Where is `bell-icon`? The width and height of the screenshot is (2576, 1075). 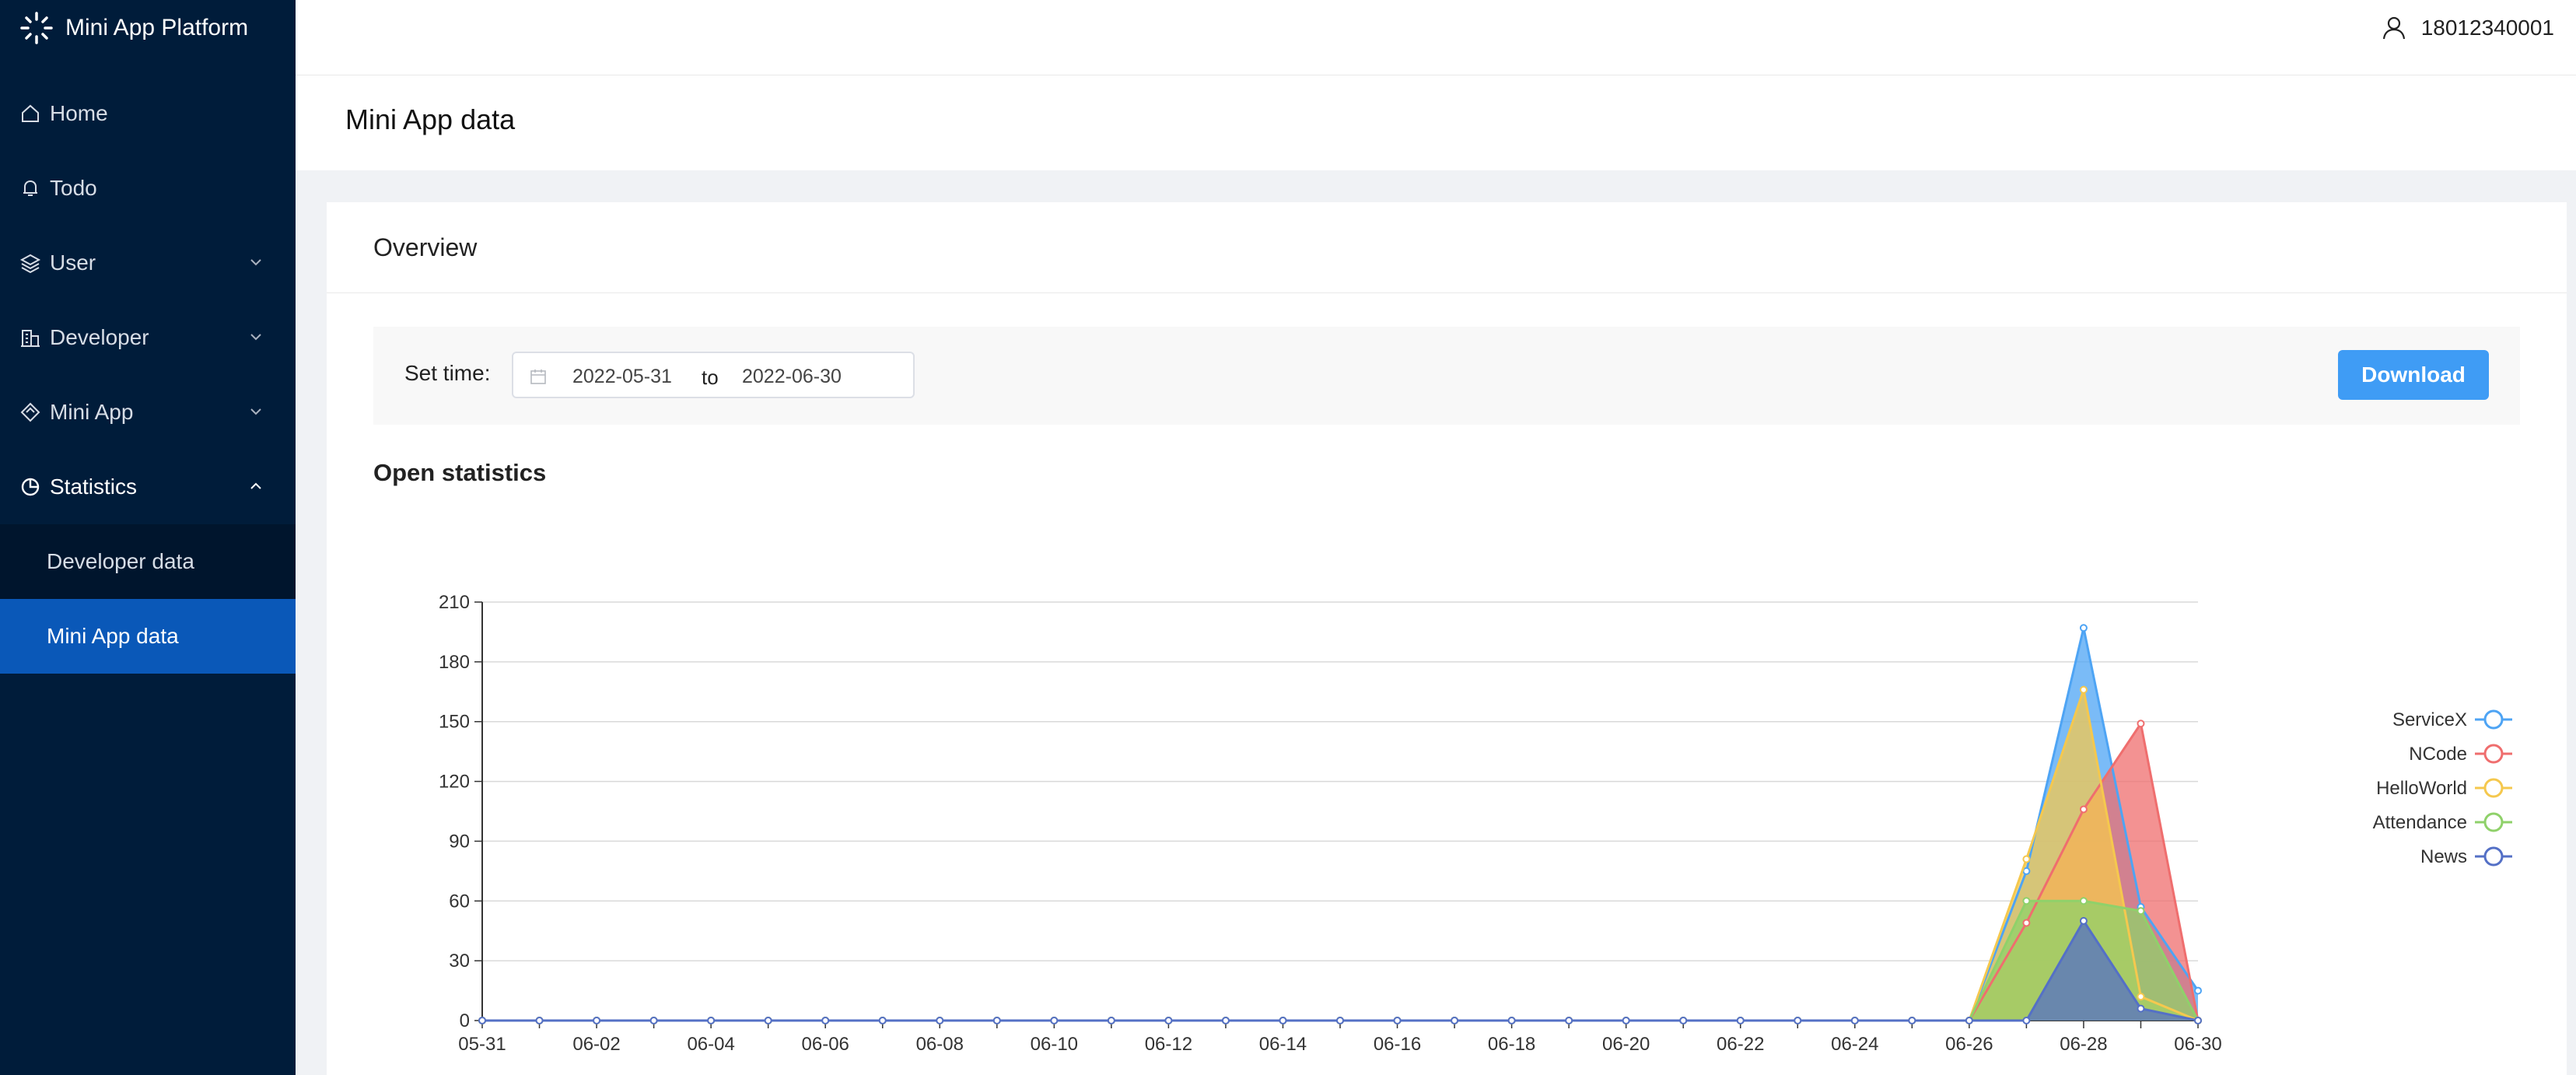
bell-icon is located at coordinates (30, 188).